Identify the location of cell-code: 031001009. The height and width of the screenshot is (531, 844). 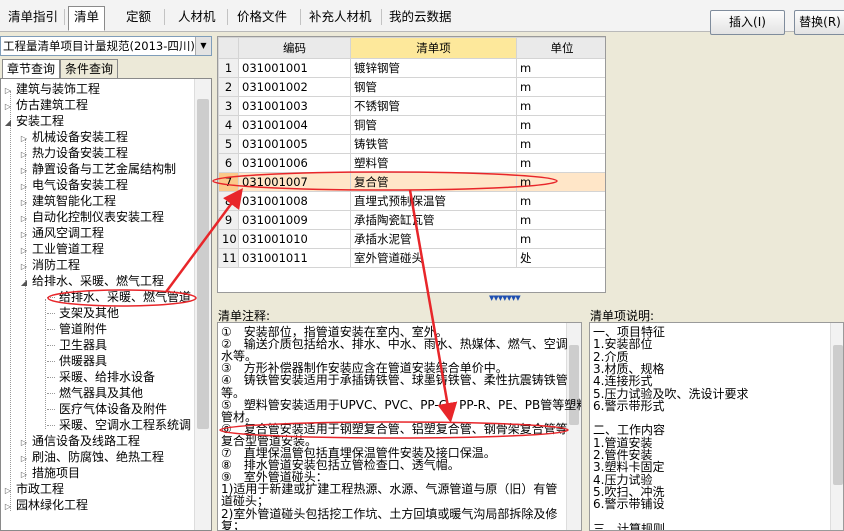
(294, 220).